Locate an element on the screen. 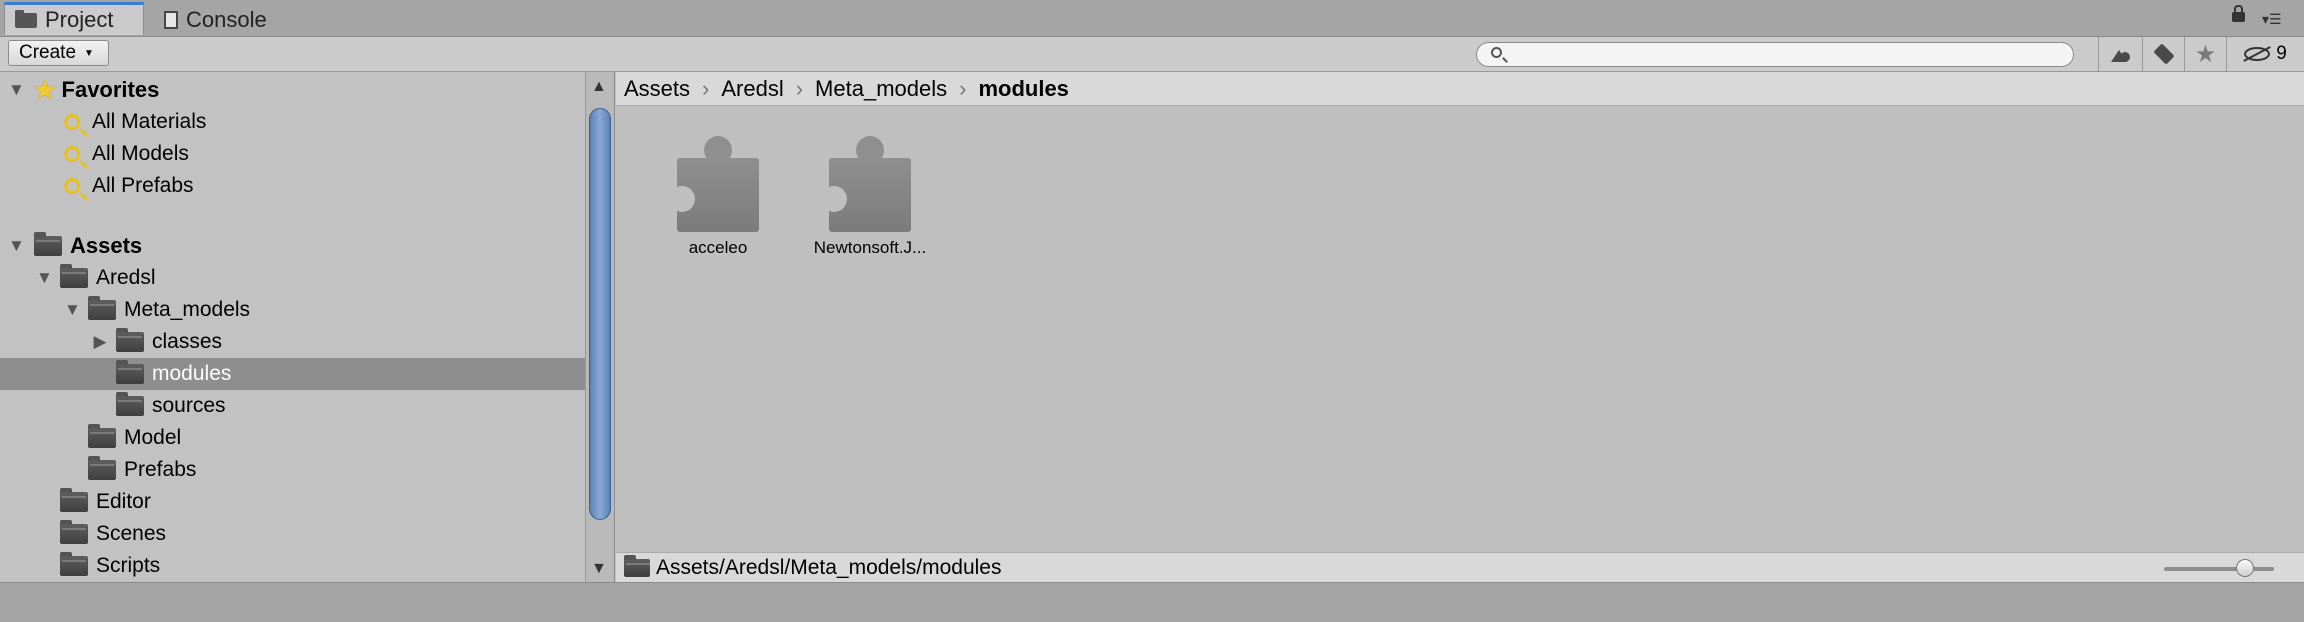  tab-console: Console is located at coordinates (215, 19).